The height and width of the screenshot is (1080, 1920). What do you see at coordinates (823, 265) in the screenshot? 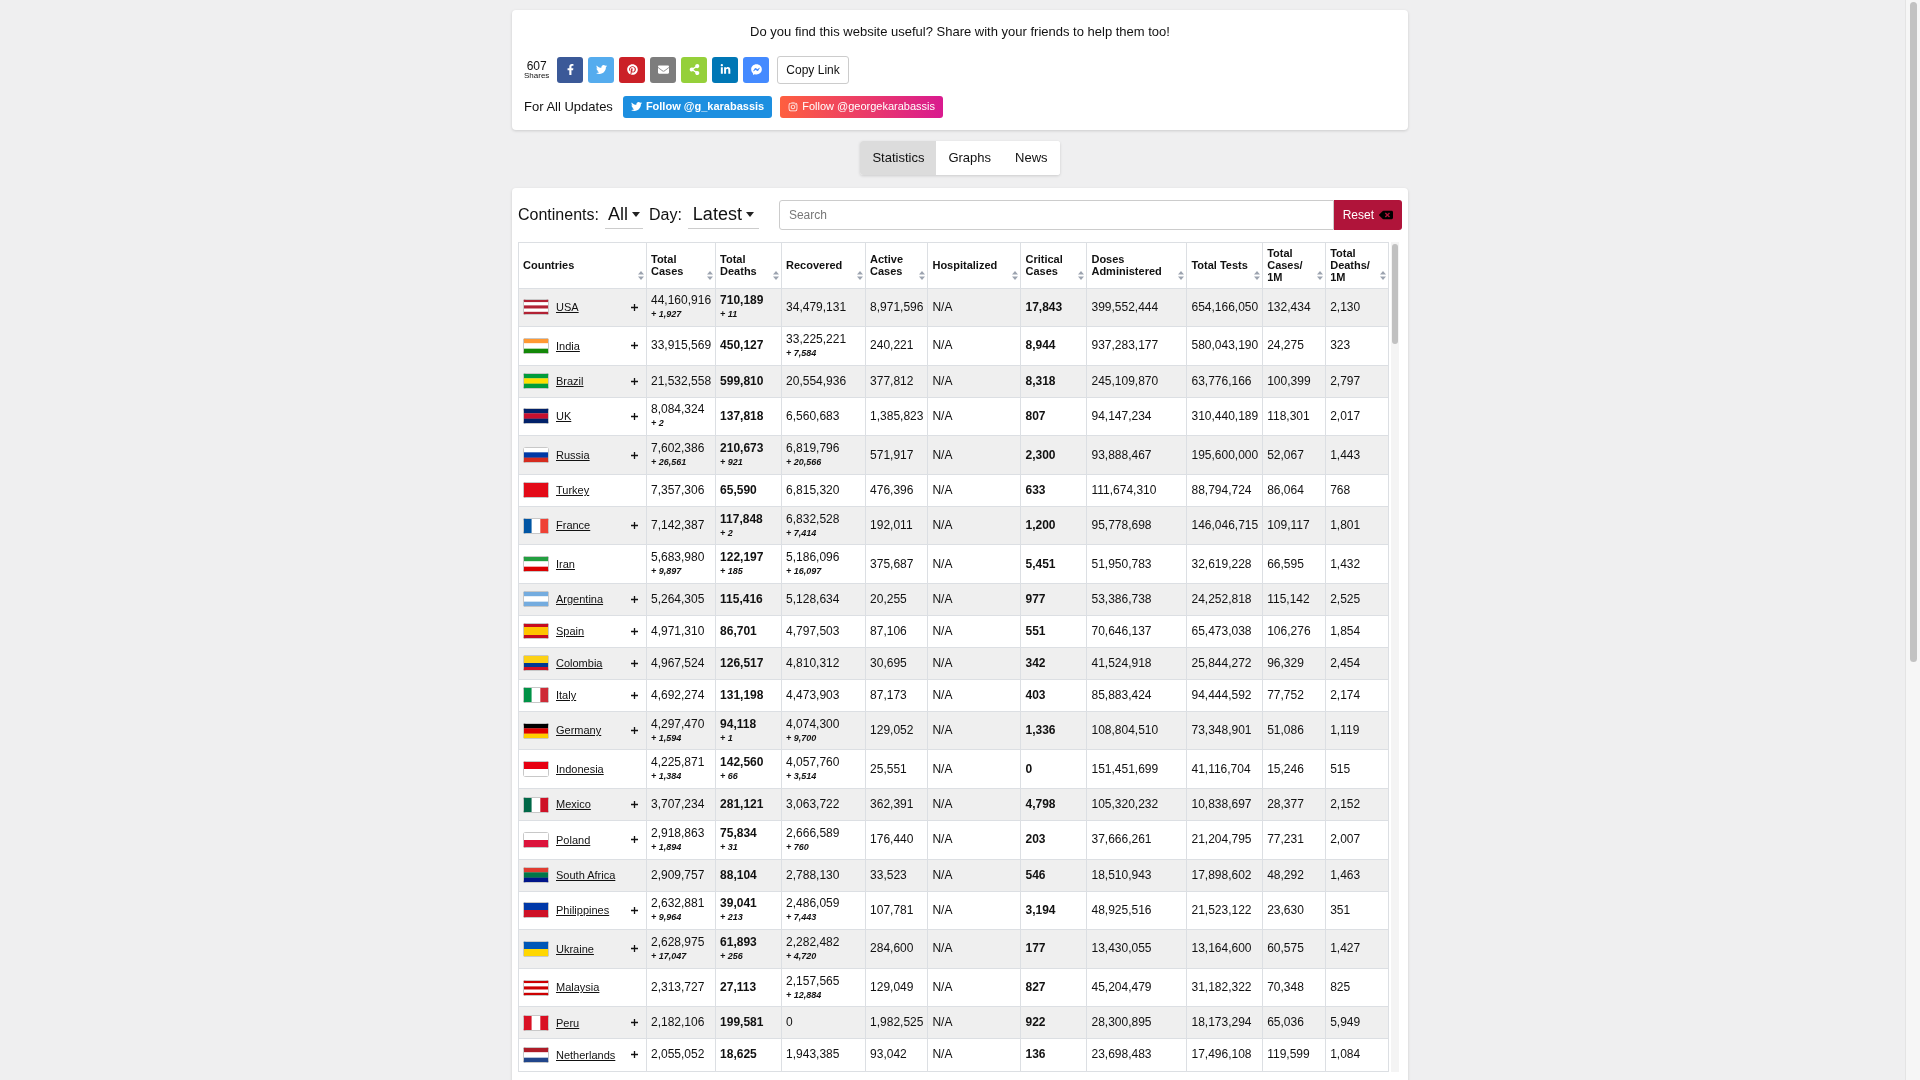
I see `column-header: Recovered` at bounding box center [823, 265].